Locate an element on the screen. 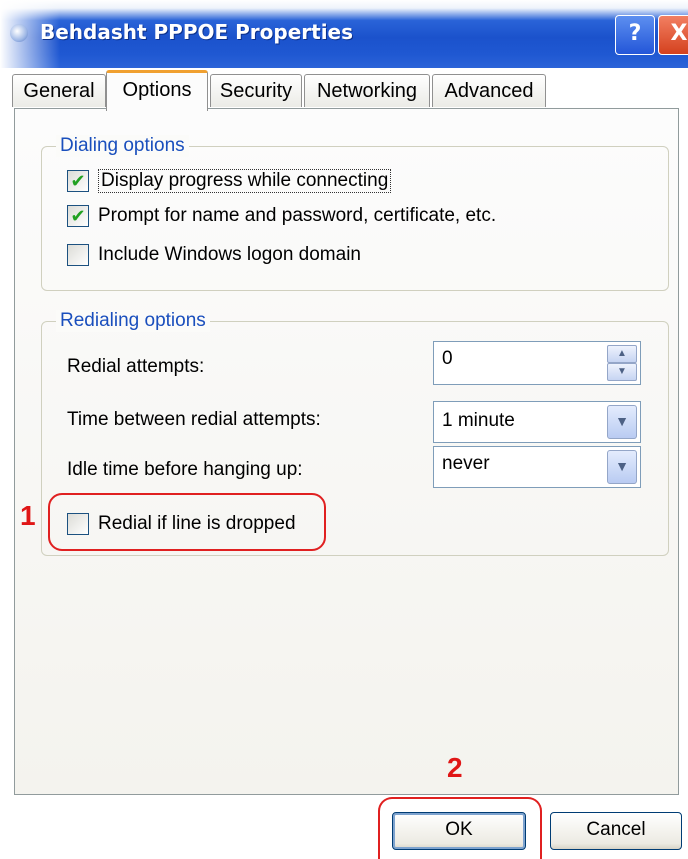 The image size is (688, 859). idle-time-label: Idle time before hanging up: is located at coordinates (185, 469).